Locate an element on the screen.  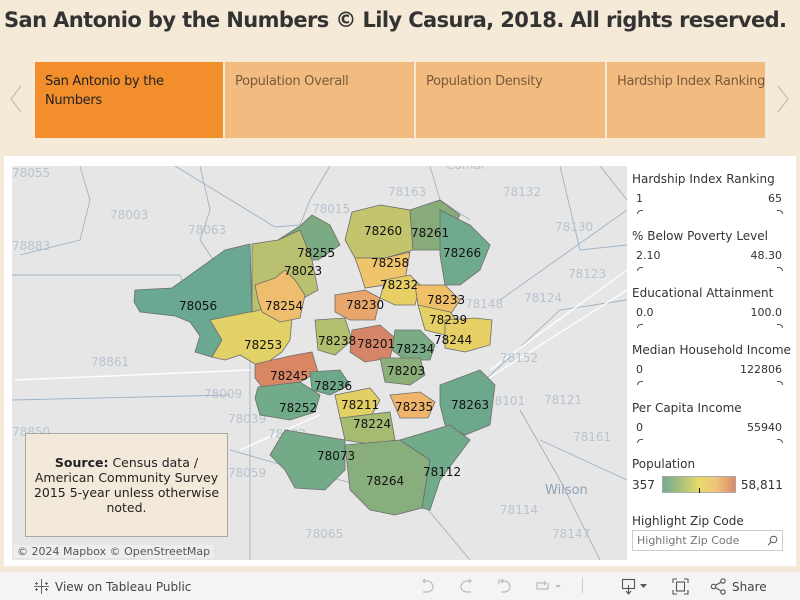
tabs-prev-button is located at coordinates (16, 99).